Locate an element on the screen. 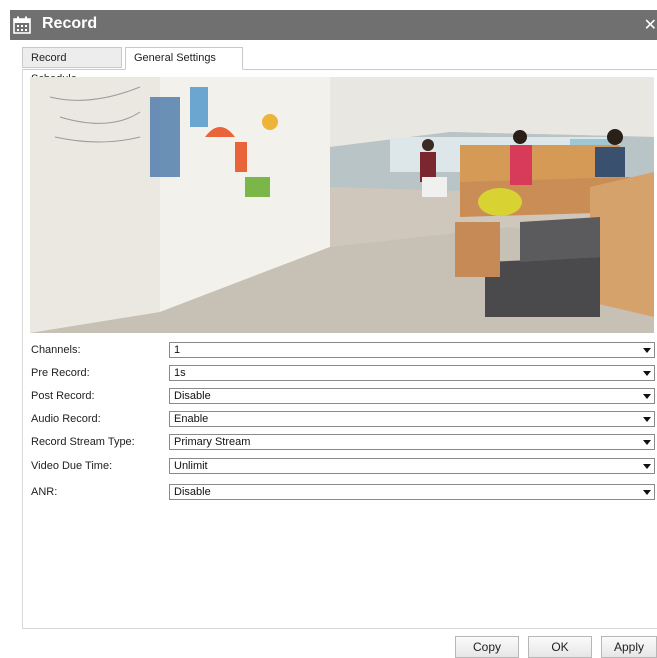 The width and height of the screenshot is (657, 658). channels-label: Channels: is located at coordinates (56, 350).